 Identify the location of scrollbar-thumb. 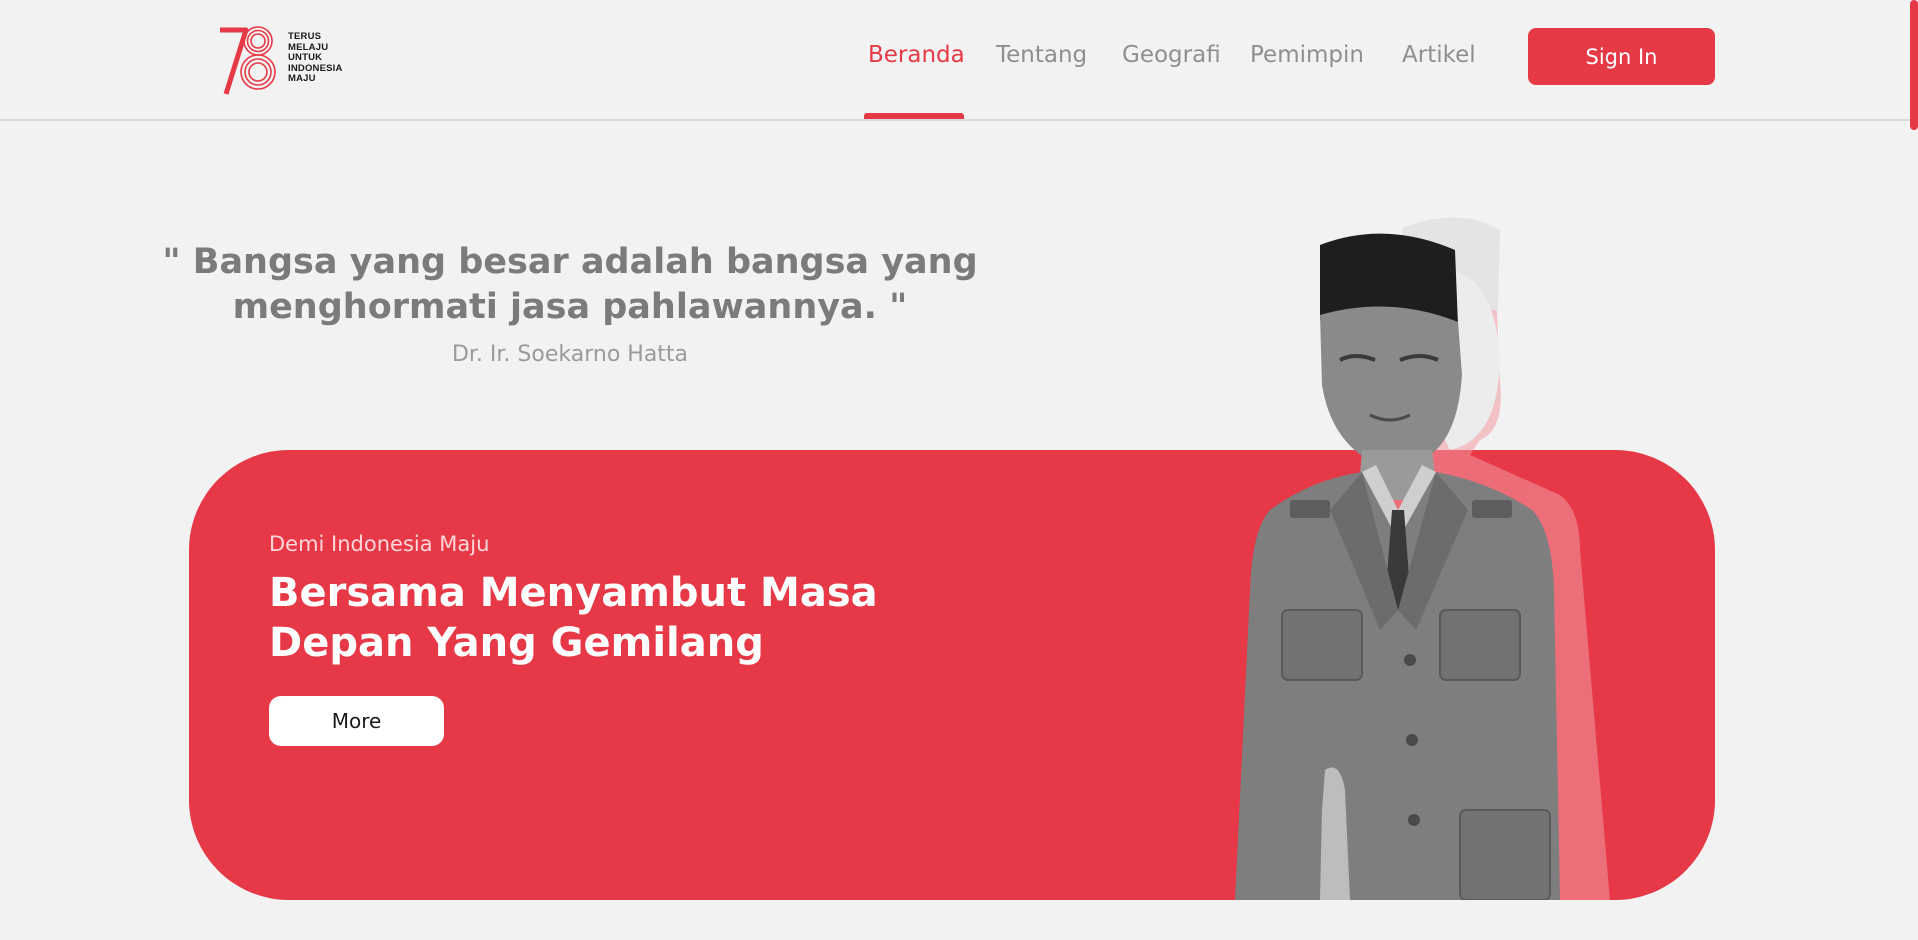
(1914, 65).